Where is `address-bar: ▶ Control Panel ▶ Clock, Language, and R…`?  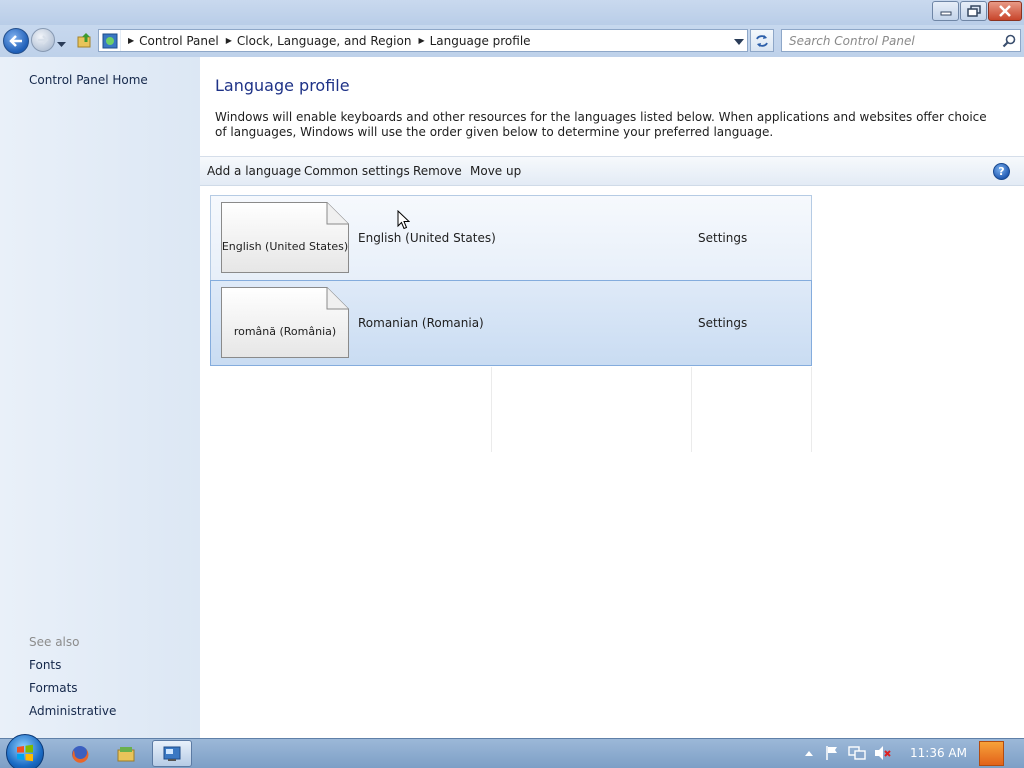
address-bar: ▶ Control Panel ▶ Clock, Language, and R… is located at coordinates (423, 40).